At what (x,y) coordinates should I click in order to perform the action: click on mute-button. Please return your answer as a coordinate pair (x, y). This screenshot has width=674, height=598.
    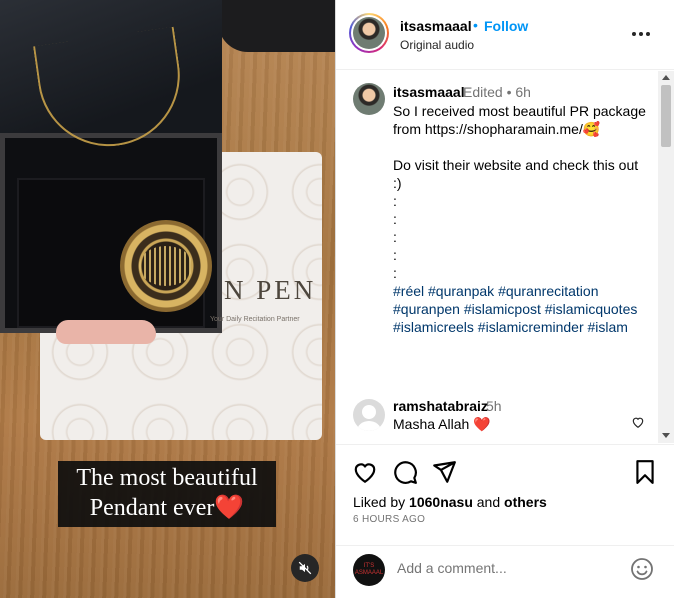
    Looking at the image, I should click on (305, 568).